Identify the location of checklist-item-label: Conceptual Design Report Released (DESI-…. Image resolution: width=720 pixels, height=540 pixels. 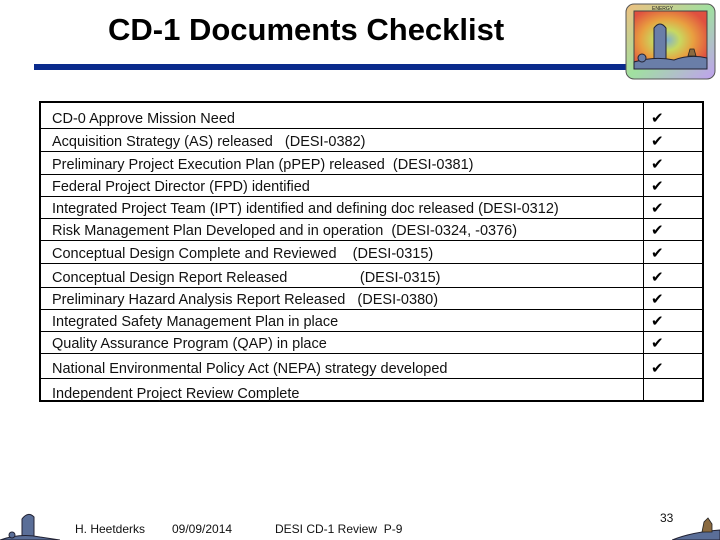
(246, 278).